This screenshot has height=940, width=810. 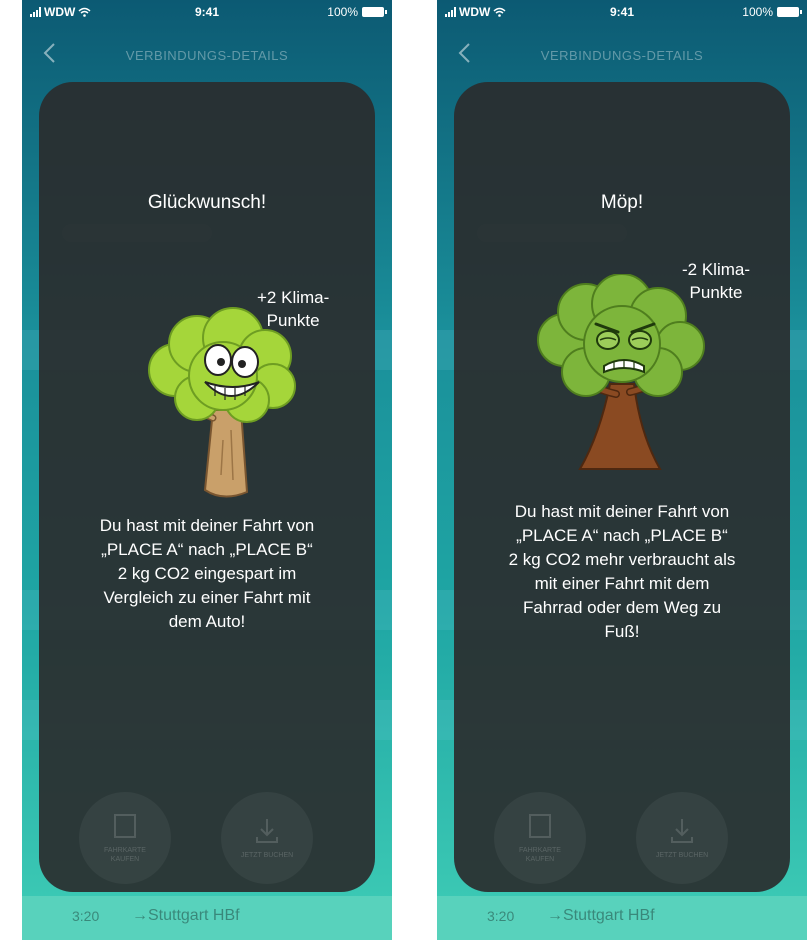 I want to click on happy-tree-icon, so click(x=222, y=402).